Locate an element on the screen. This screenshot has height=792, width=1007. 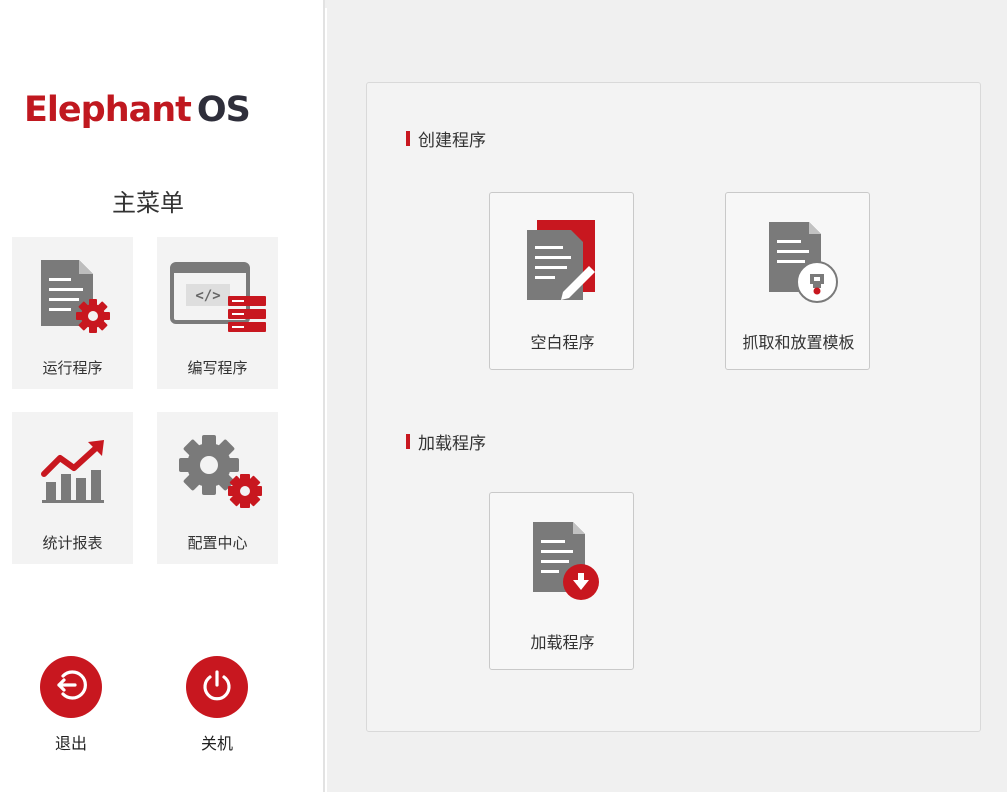
section-title-load: 加载程序 is located at coordinates (446, 441).